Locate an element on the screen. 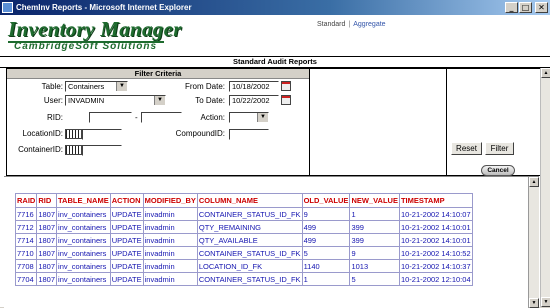  standard-link: Standard is located at coordinates (331, 24).